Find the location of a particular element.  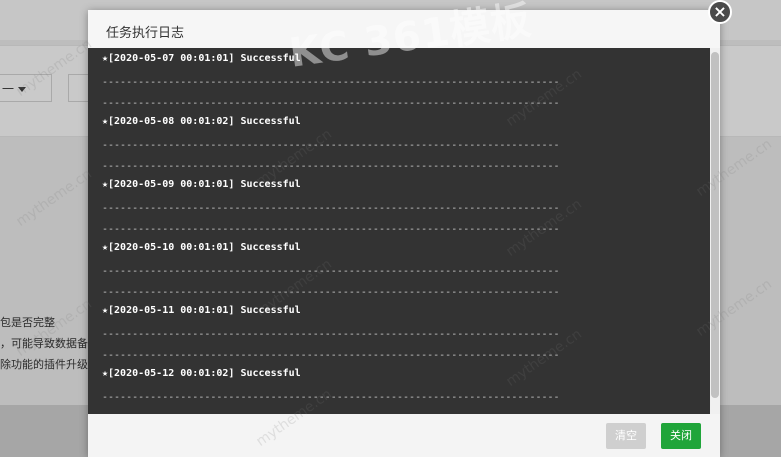

background-input is located at coordinates (79, 88).